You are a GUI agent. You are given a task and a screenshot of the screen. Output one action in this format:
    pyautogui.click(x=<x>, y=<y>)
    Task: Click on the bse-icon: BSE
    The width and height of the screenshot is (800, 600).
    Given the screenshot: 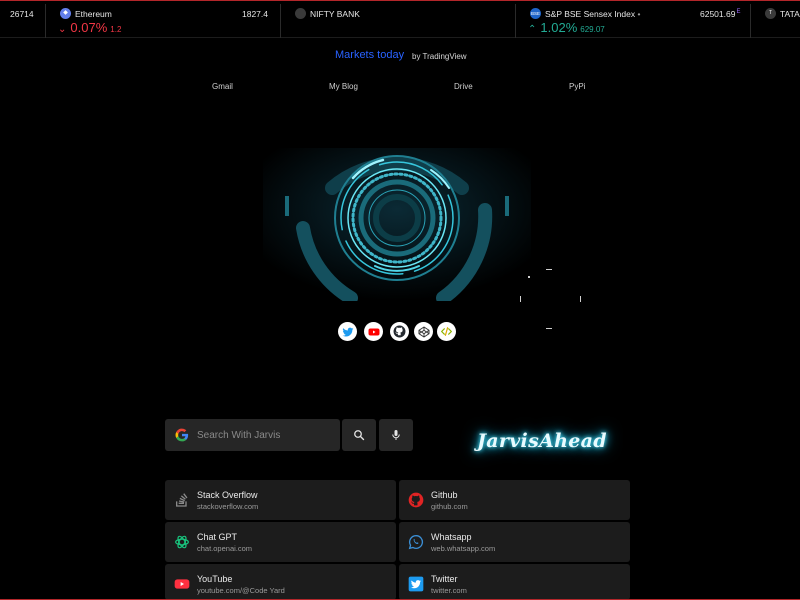 What is the action you would take?
    pyautogui.click(x=535, y=13)
    